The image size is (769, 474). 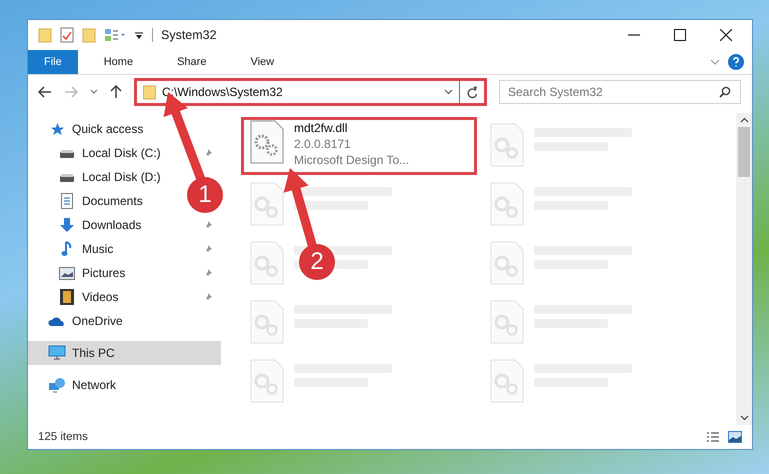 I want to click on sidebar-item: Local Disk (C:), so click(x=98, y=153).